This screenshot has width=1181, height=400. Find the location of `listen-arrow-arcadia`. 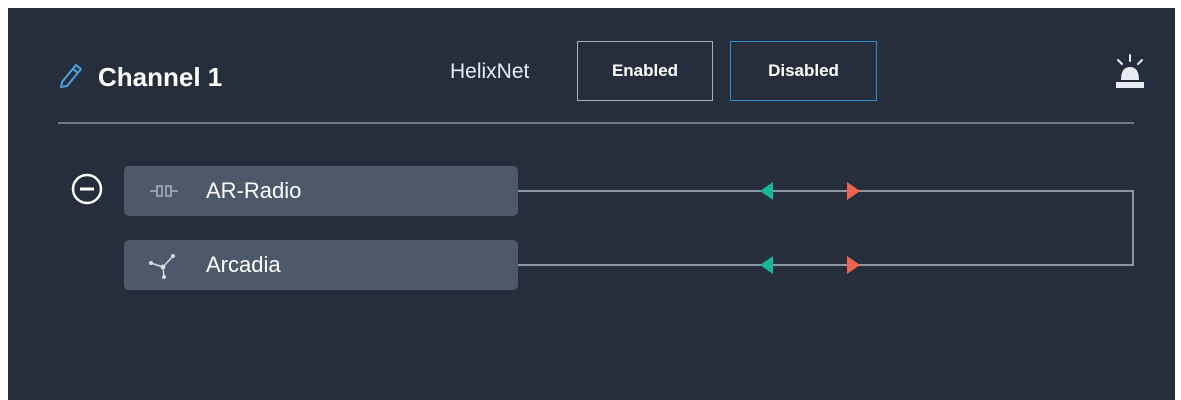

listen-arrow-arcadia is located at coordinates (853, 265).